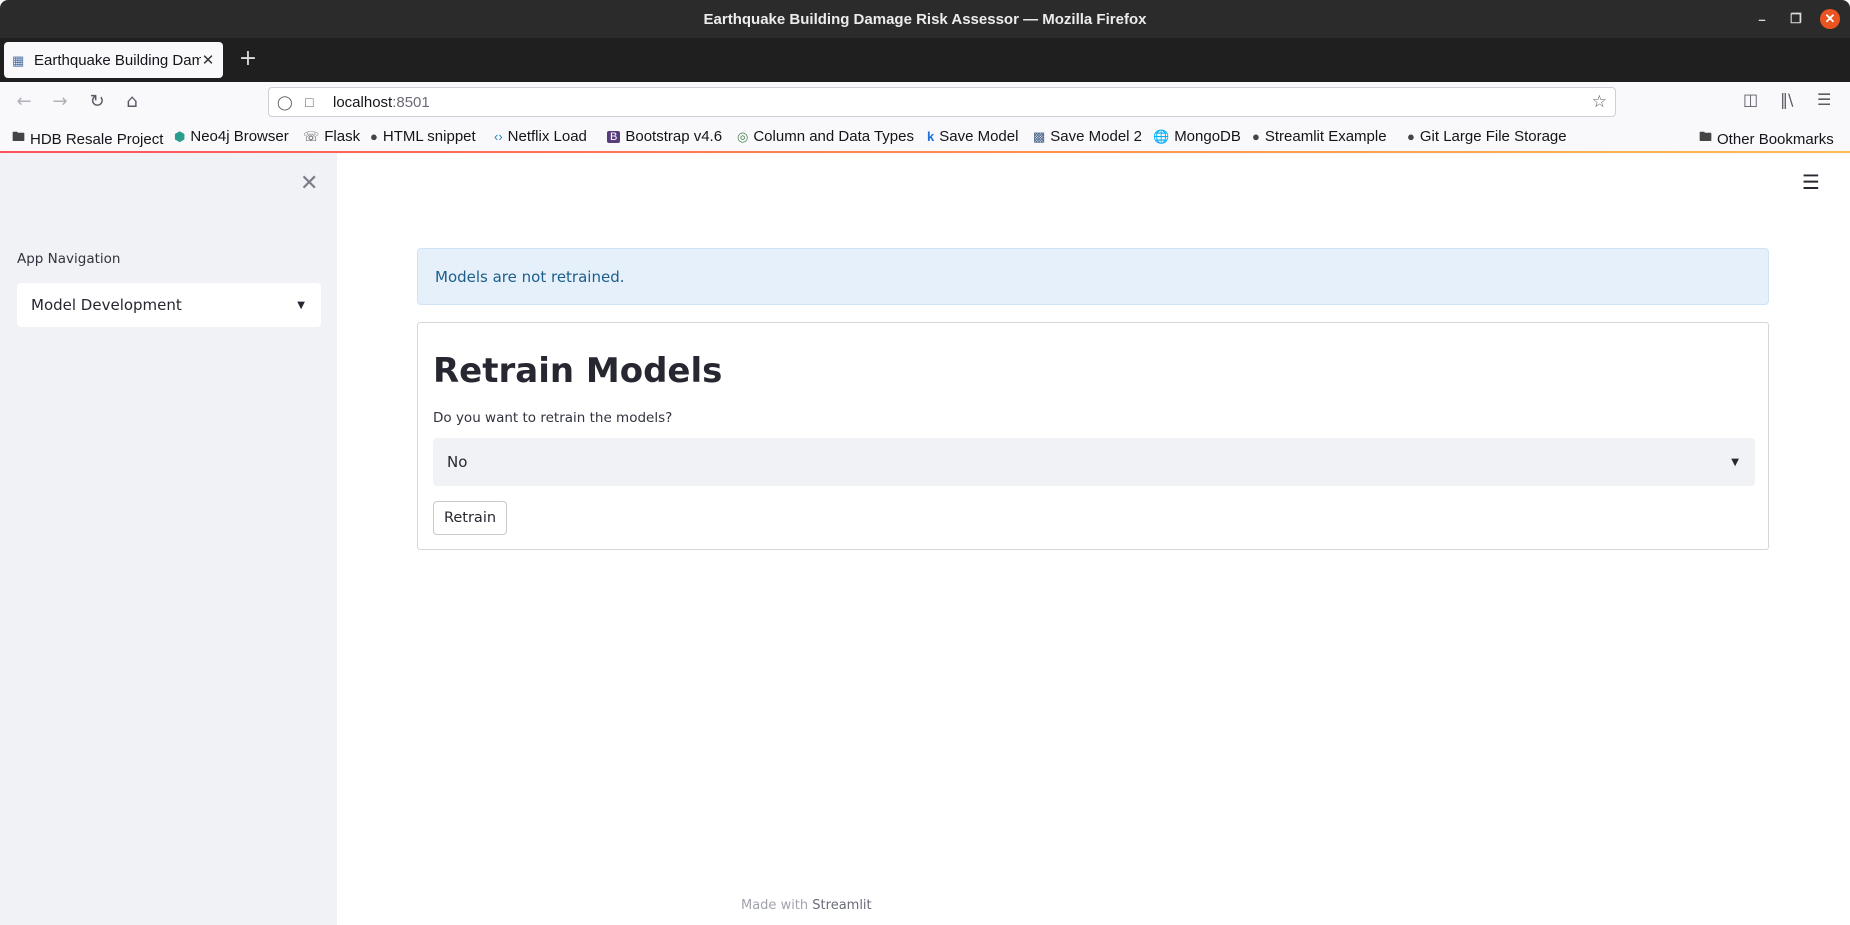  I want to click on bookmark-label: Save Model 2, so click(1096, 136).